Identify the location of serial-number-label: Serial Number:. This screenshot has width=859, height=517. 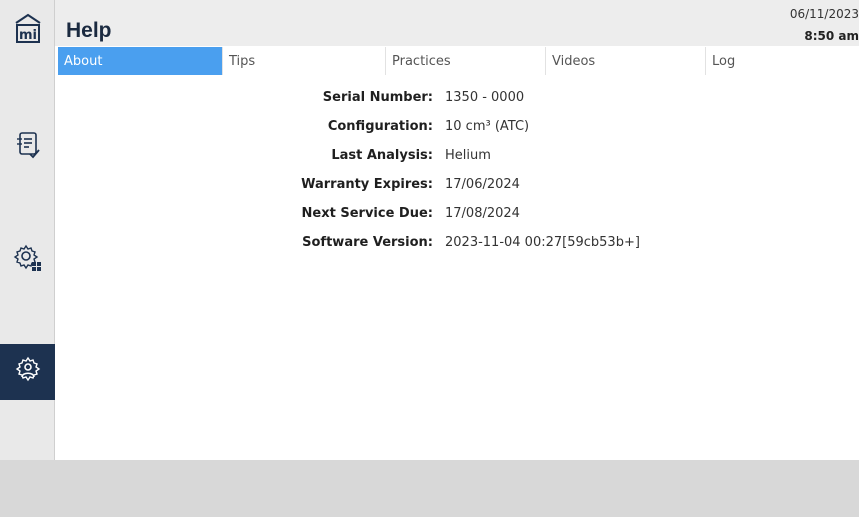
(377, 97).